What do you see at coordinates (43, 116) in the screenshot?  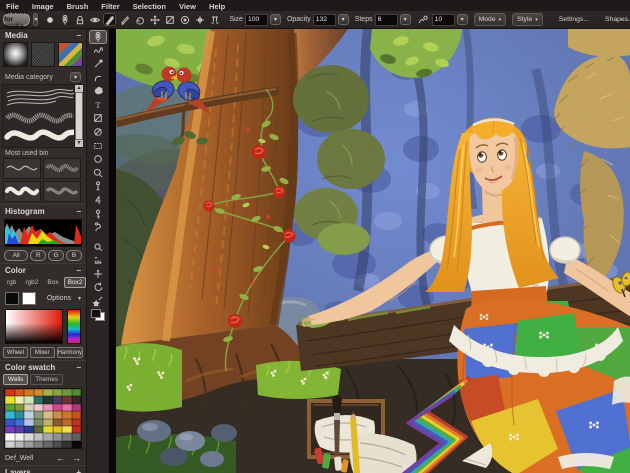 I see `media-stroke-list: ▲ ▼` at bounding box center [43, 116].